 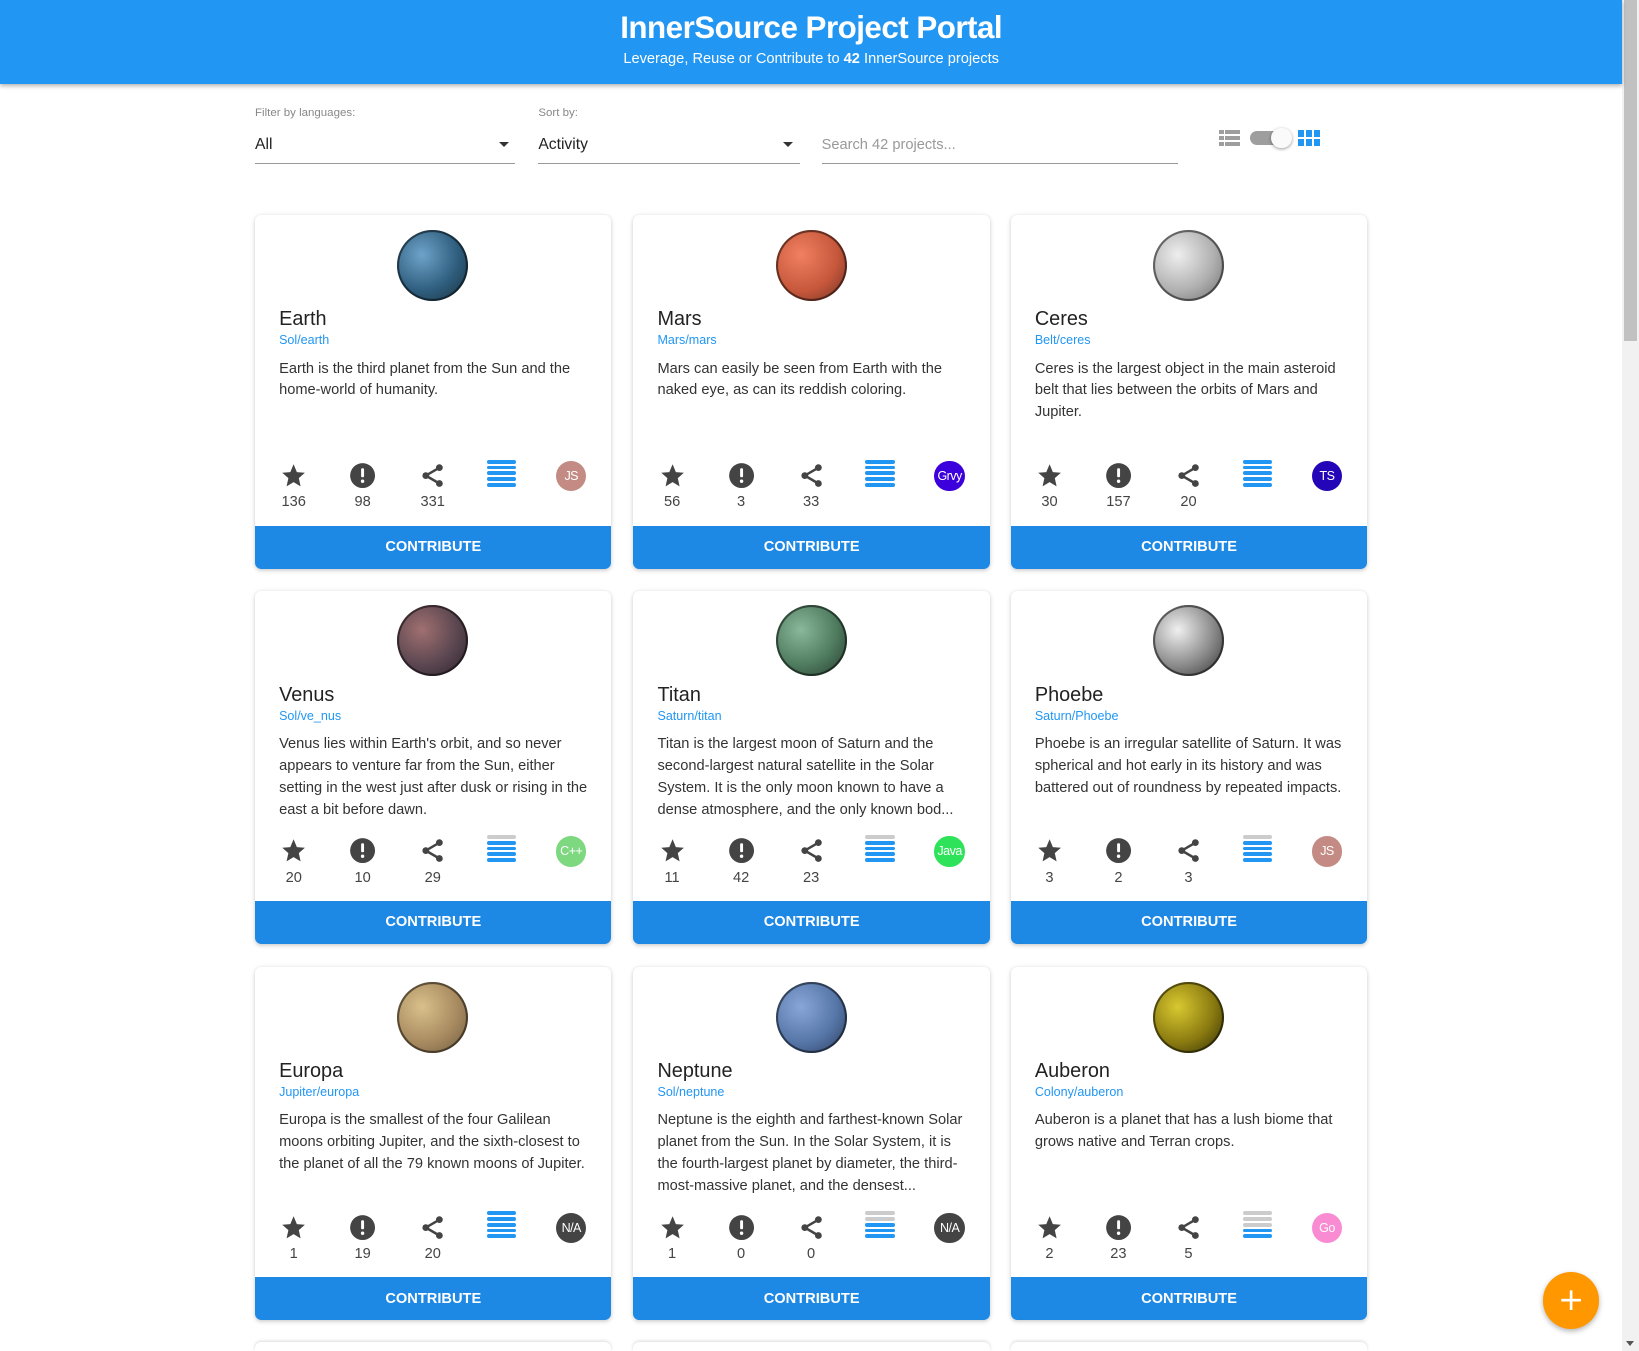 I want to click on view-switch, so click(x=1271, y=138).